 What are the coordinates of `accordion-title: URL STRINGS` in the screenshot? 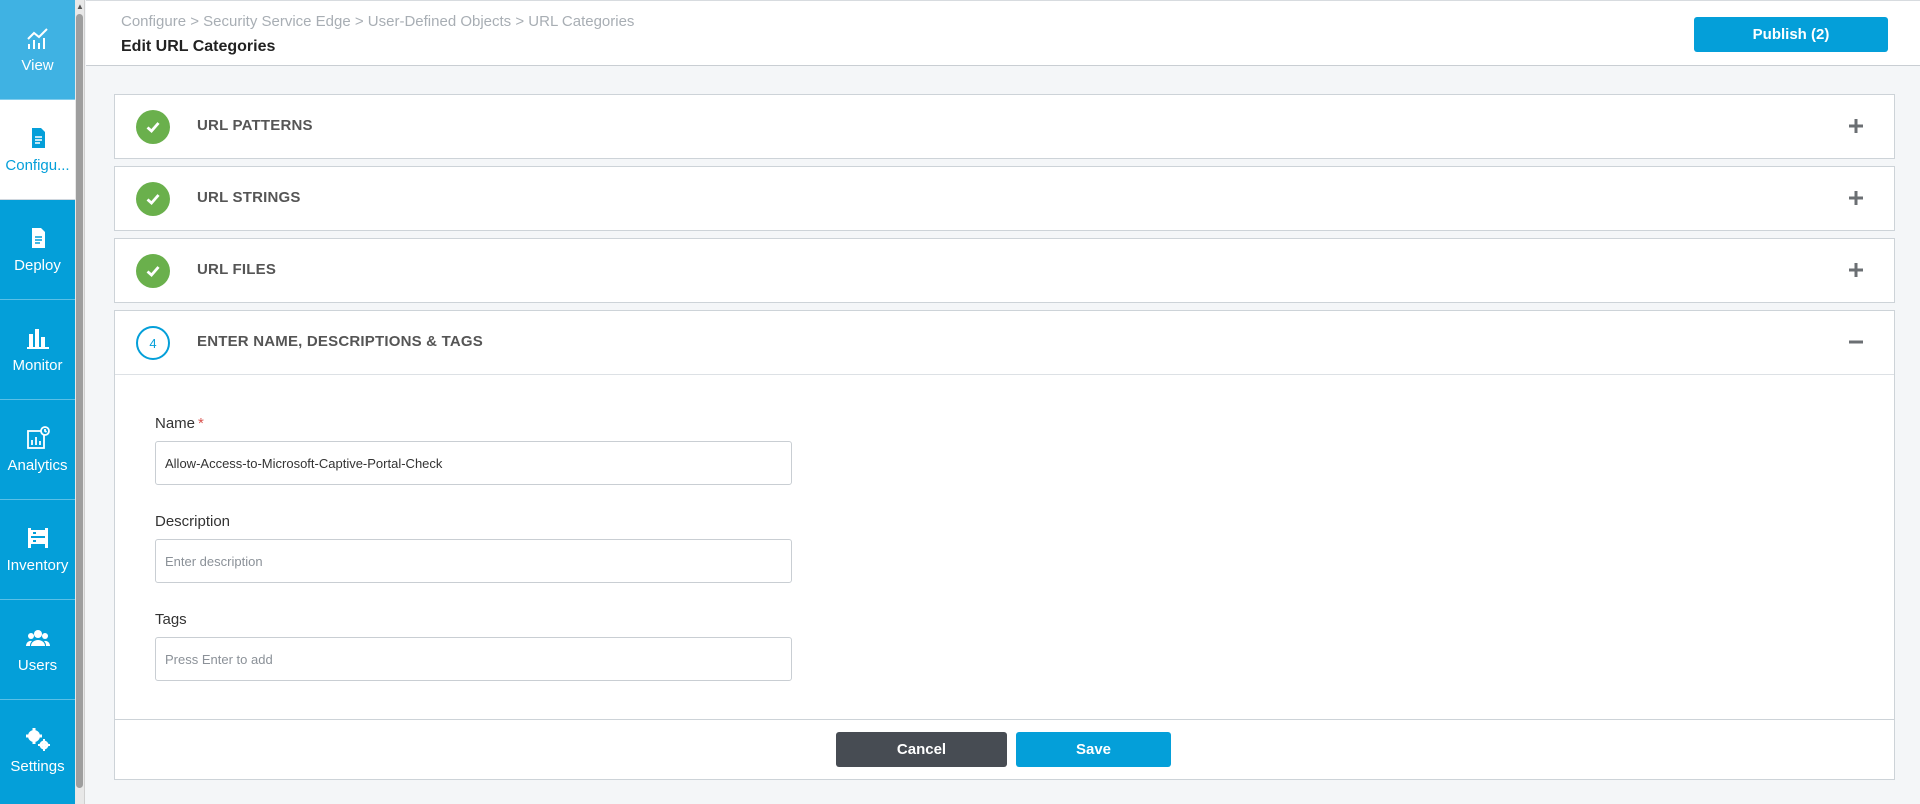 It's located at (249, 197).